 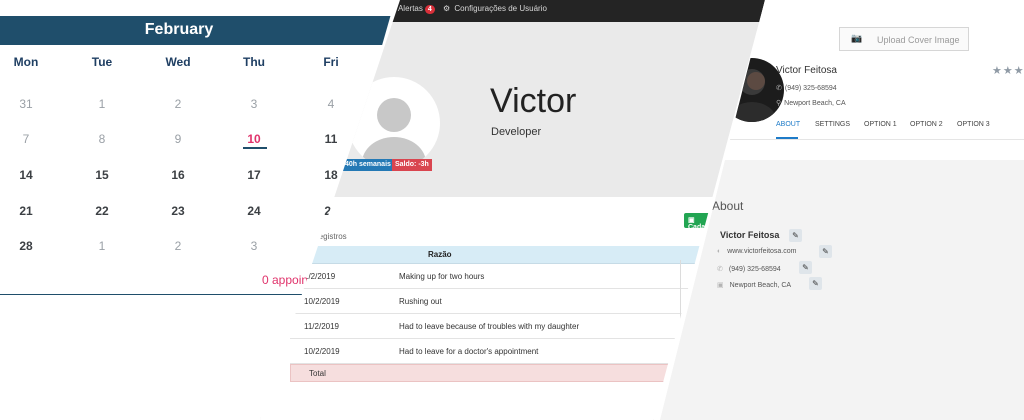 I want to click on rating-stars: ★★★, so click(x=1008, y=71).